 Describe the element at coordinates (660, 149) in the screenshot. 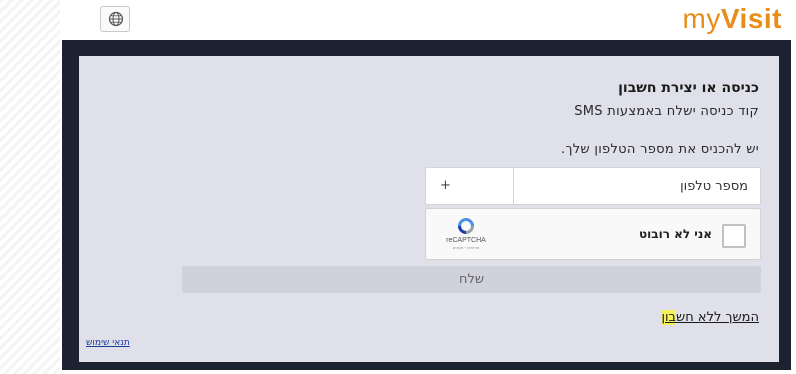

I see `phone-instruction: יש להכניס את מספר הטלפון שלך.` at that location.